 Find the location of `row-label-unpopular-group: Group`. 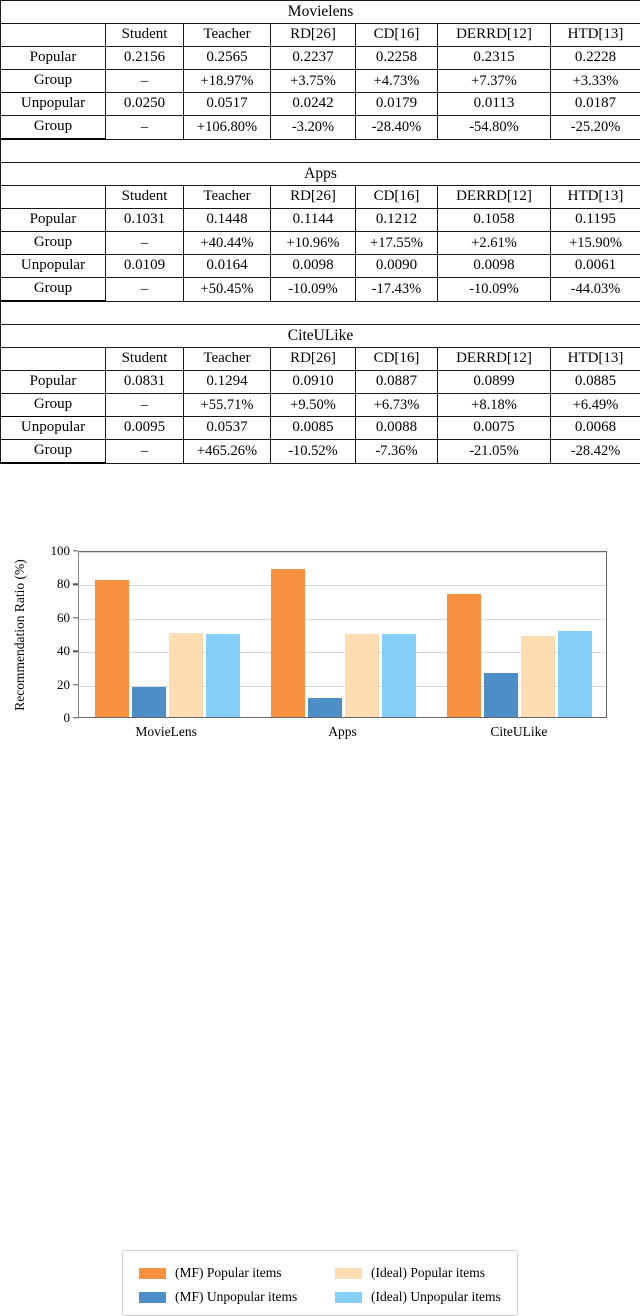

row-label-unpopular-group: Group is located at coordinates (53, 290).